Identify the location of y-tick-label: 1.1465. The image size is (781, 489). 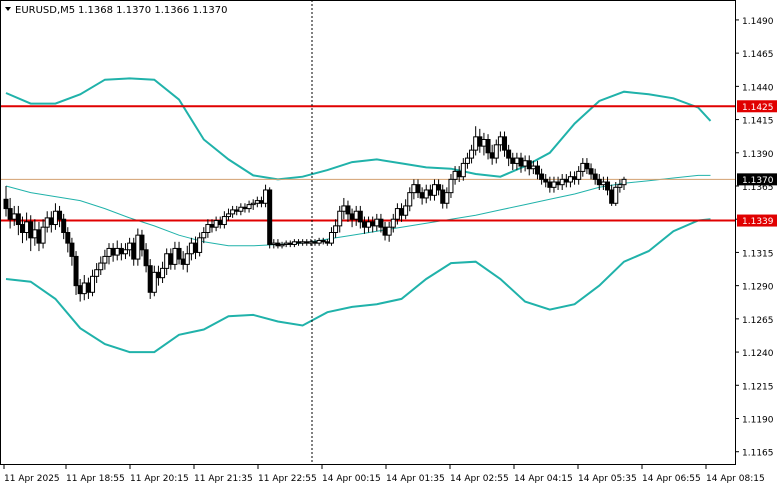
(758, 55).